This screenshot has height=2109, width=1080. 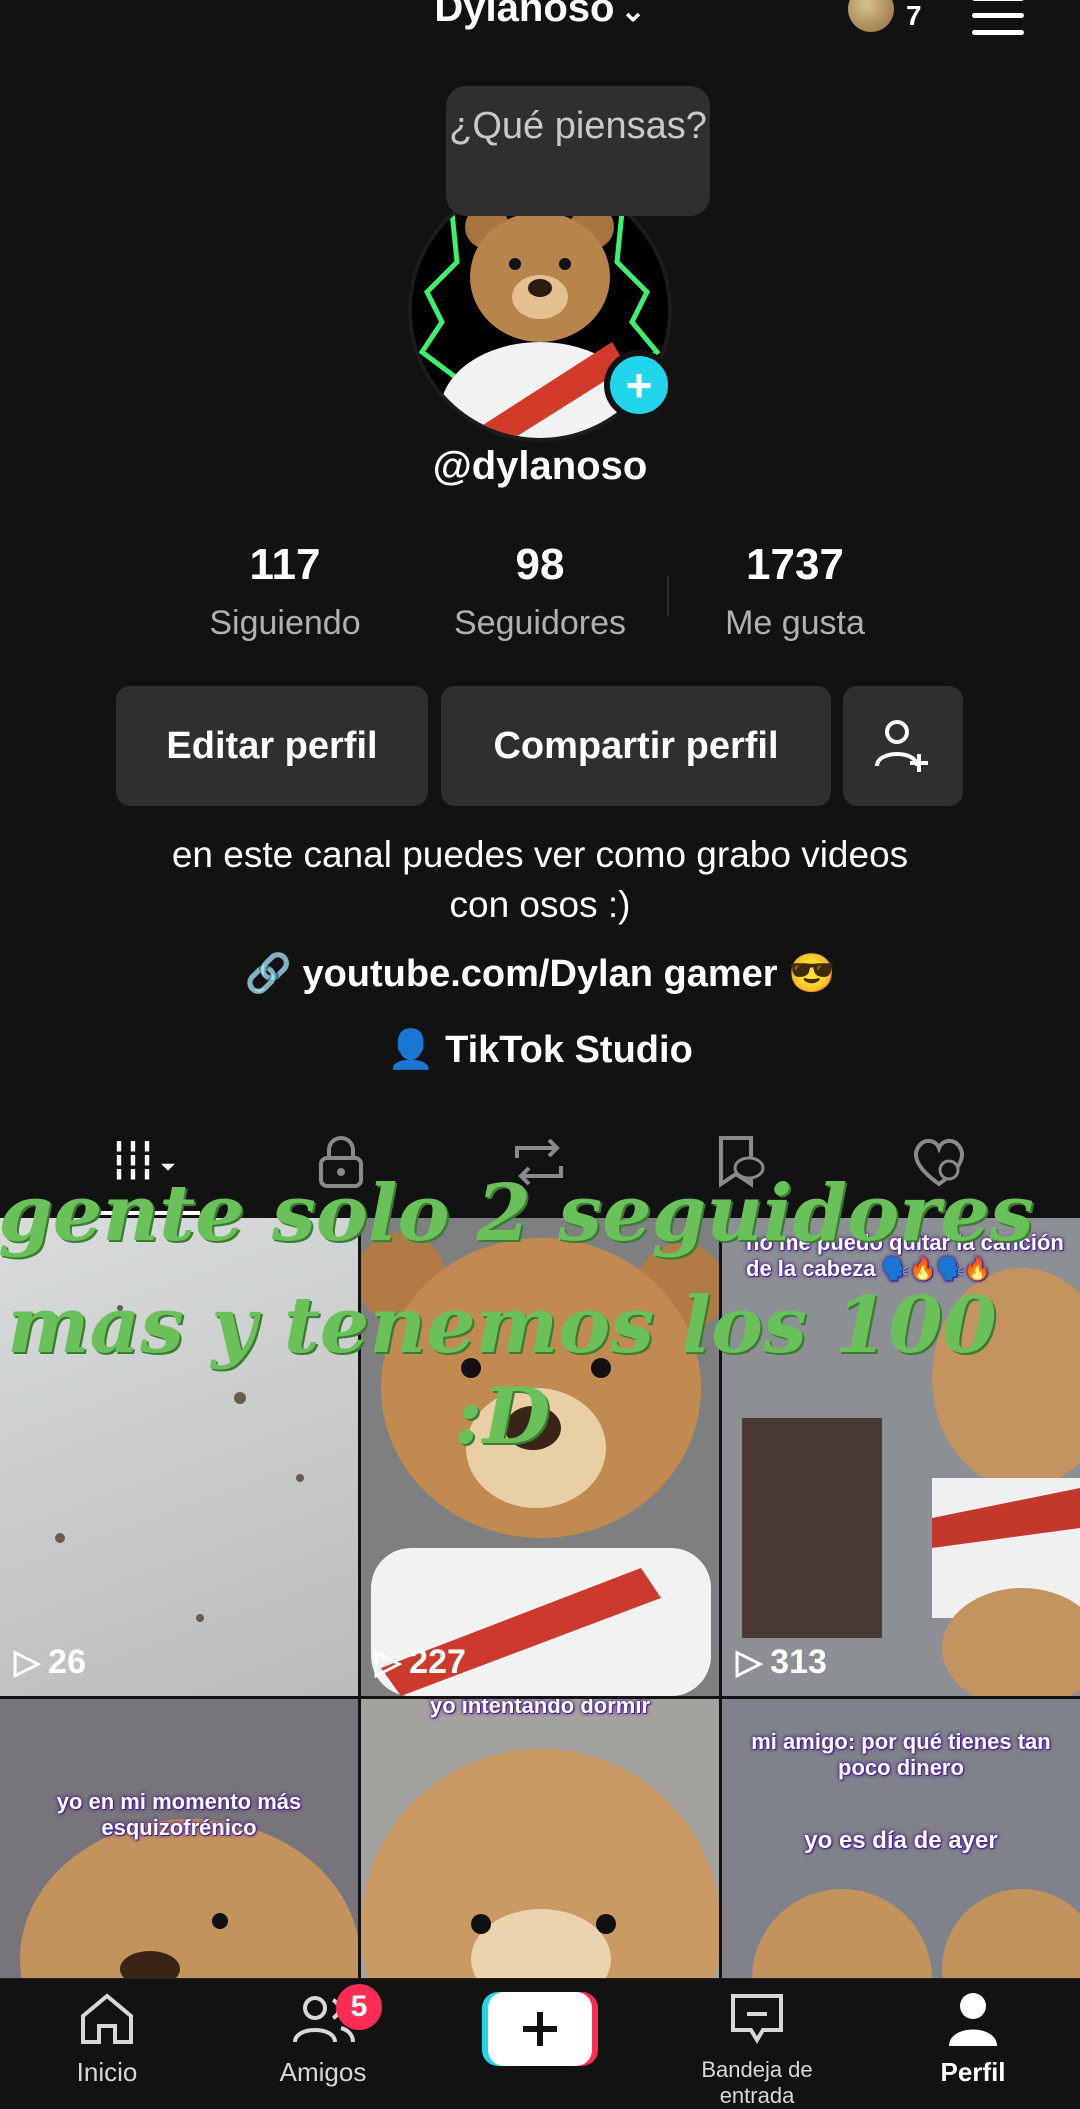 I want to click on add-story-button: +, so click(x=639, y=385).